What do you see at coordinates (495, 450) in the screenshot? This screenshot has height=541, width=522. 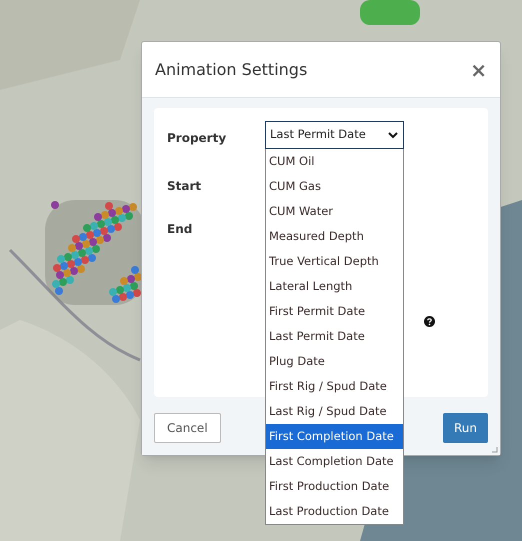 I see `resize-grip-icon` at bounding box center [495, 450].